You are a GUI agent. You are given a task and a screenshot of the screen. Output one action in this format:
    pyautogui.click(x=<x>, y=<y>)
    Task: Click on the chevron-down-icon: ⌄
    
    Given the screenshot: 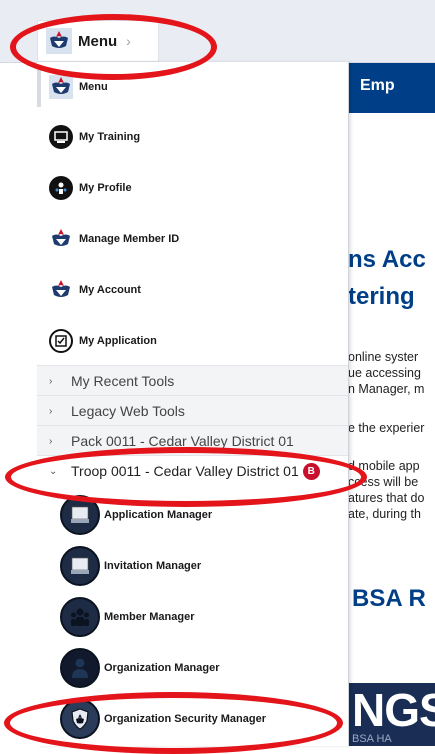 What is the action you would take?
    pyautogui.click(x=53, y=471)
    